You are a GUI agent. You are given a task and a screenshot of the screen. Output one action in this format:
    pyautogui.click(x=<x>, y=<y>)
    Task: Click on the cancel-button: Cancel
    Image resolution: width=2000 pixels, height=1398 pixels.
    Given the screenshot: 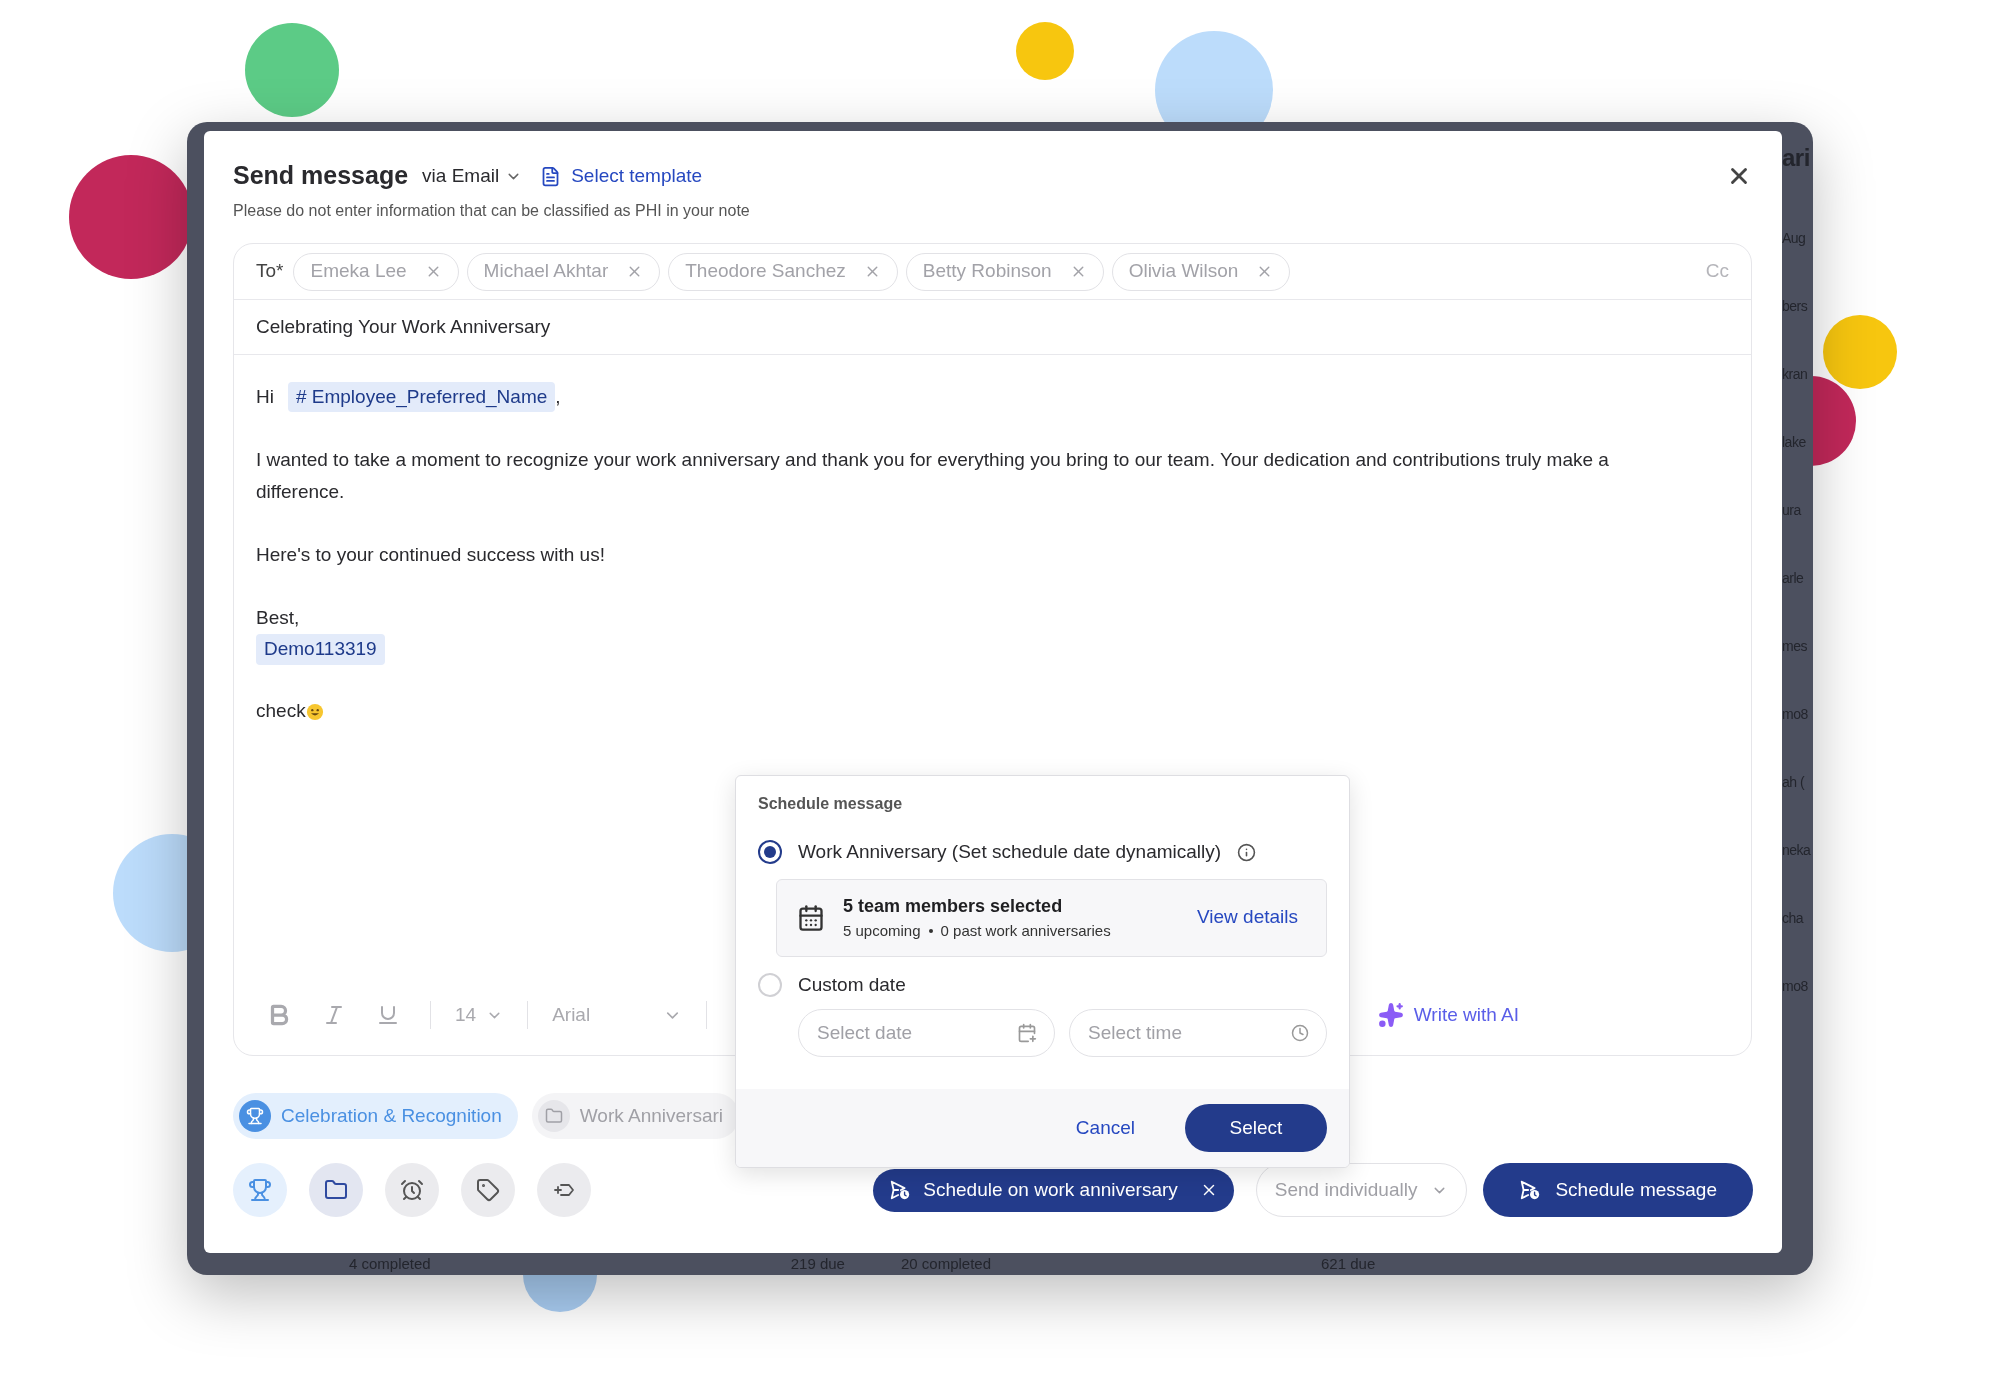 What is the action you would take?
    pyautogui.click(x=1105, y=1128)
    